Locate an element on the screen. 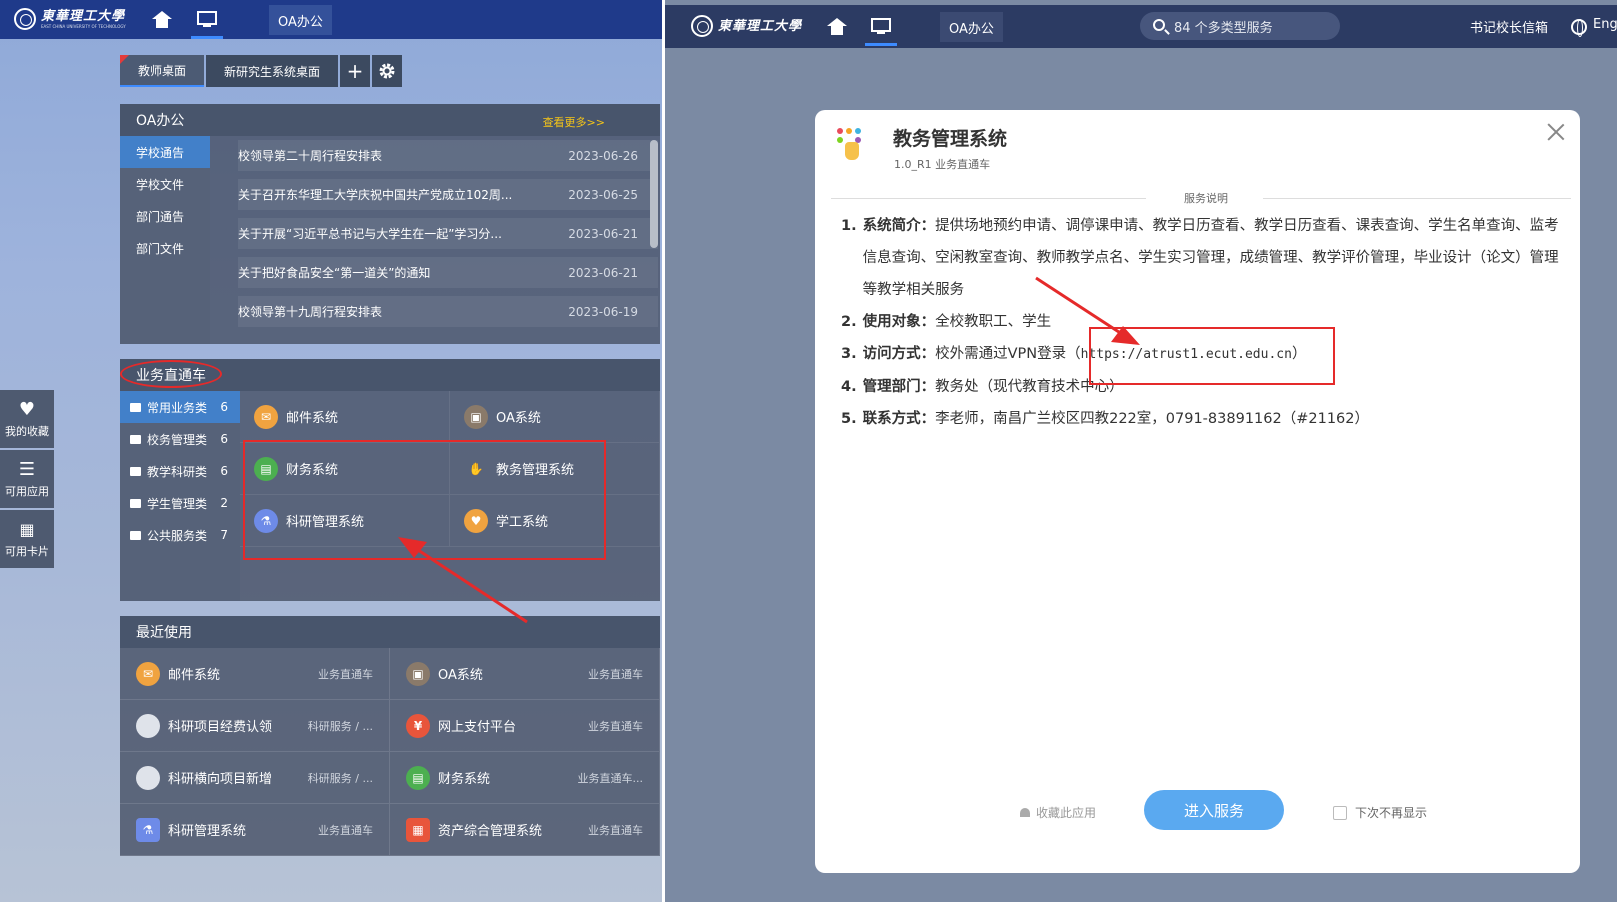 Image resolution: width=1617 pixels, height=902 pixels. image-placeholder-icon is located at coordinates (148, 777).